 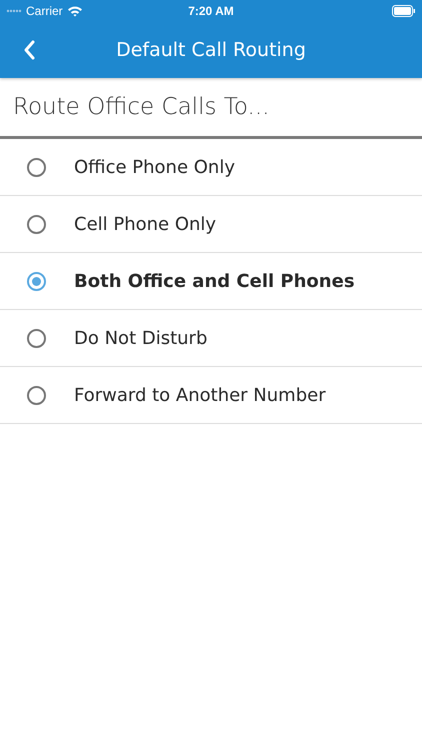 What do you see at coordinates (200, 395) in the screenshot?
I see `option-label: Forward to Another Number` at bounding box center [200, 395].